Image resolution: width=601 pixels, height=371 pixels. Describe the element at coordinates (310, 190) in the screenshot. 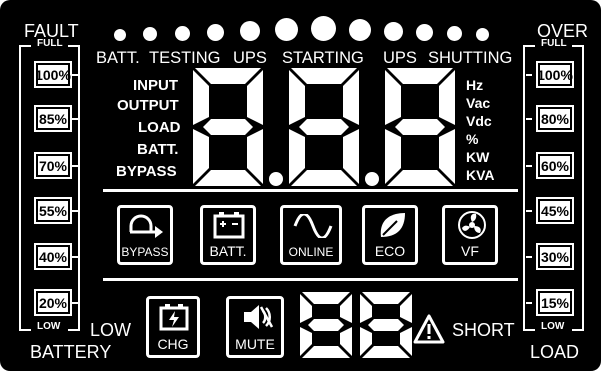

I see `divider-top` at that location.